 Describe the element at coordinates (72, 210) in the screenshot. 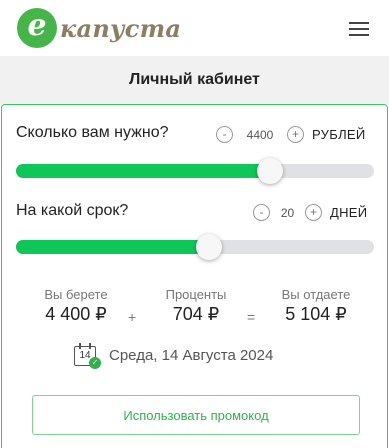

I see `term-label: На какой срок?` at that location.